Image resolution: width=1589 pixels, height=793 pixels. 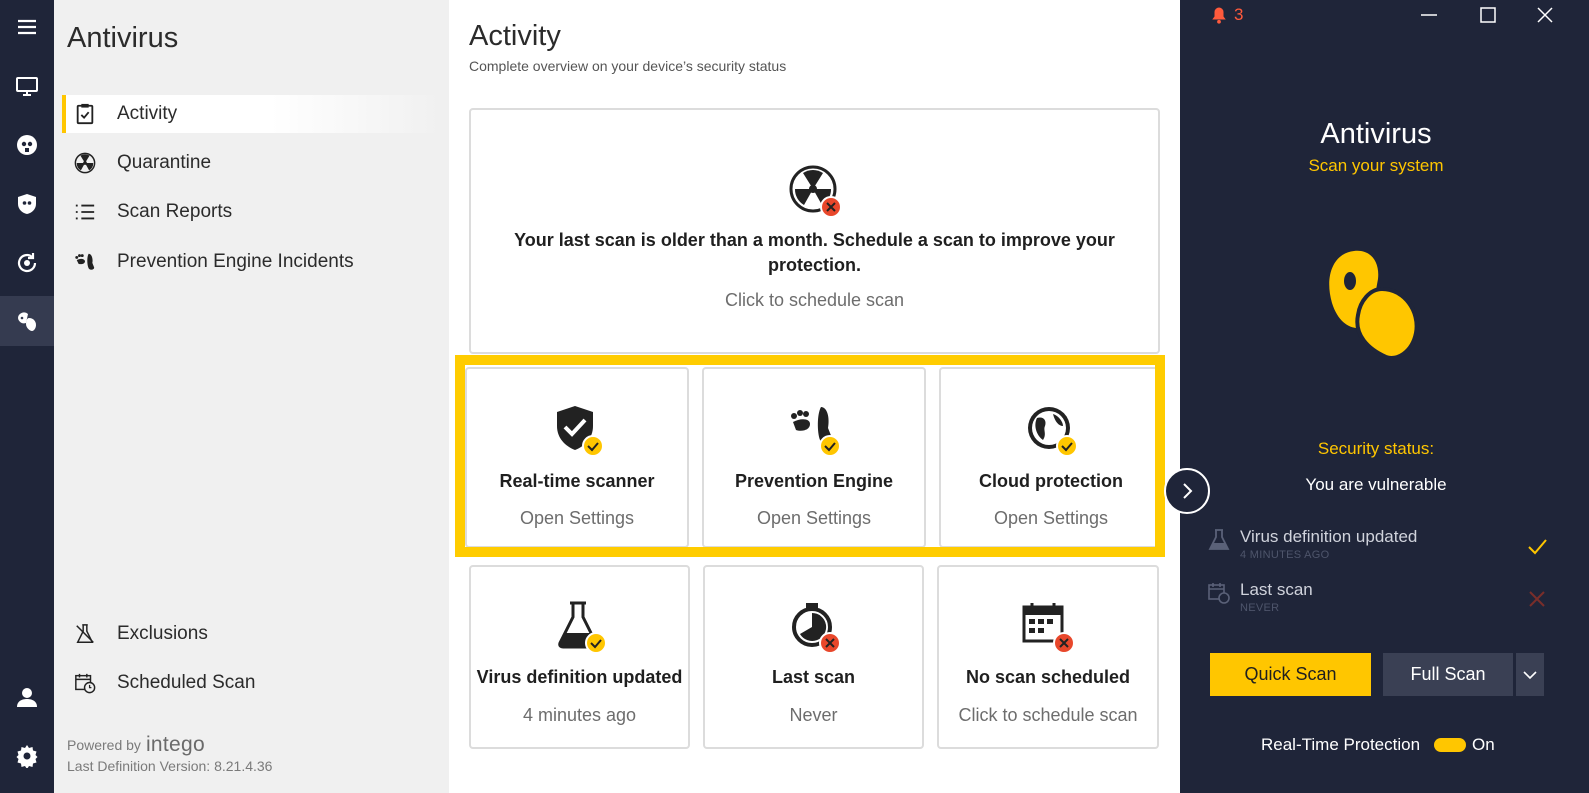 I want to click on sidebar-title: Antivirus, so click(x=123, y=38).